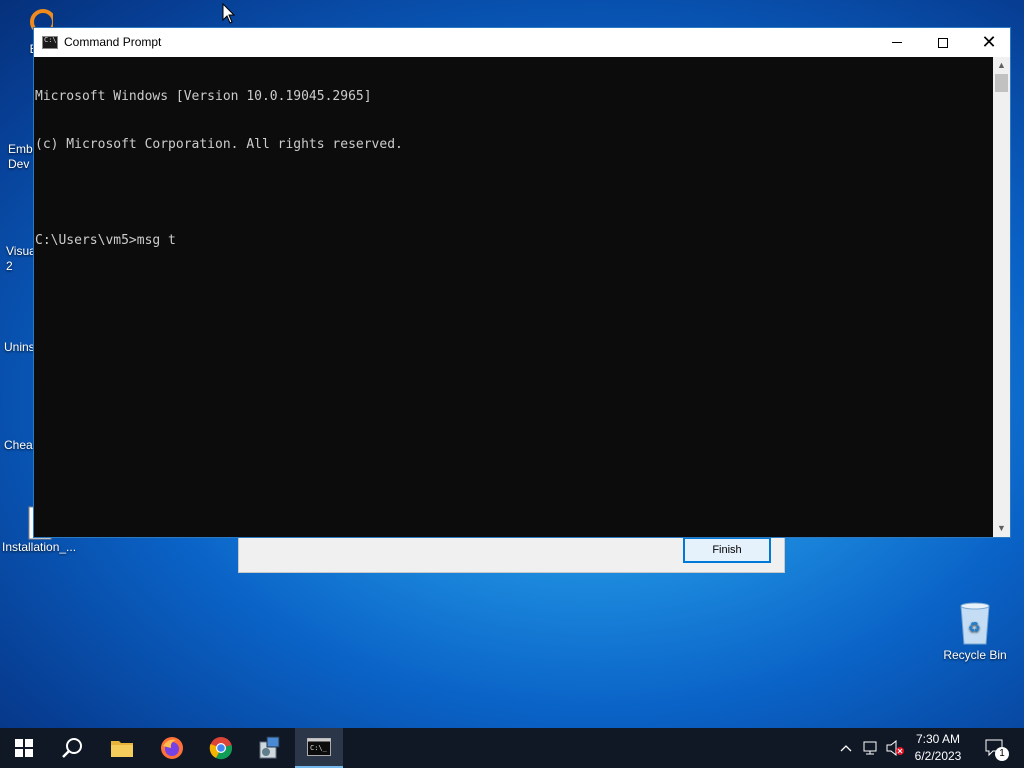  I want to click on close-button: ✕, so click(989, 42).